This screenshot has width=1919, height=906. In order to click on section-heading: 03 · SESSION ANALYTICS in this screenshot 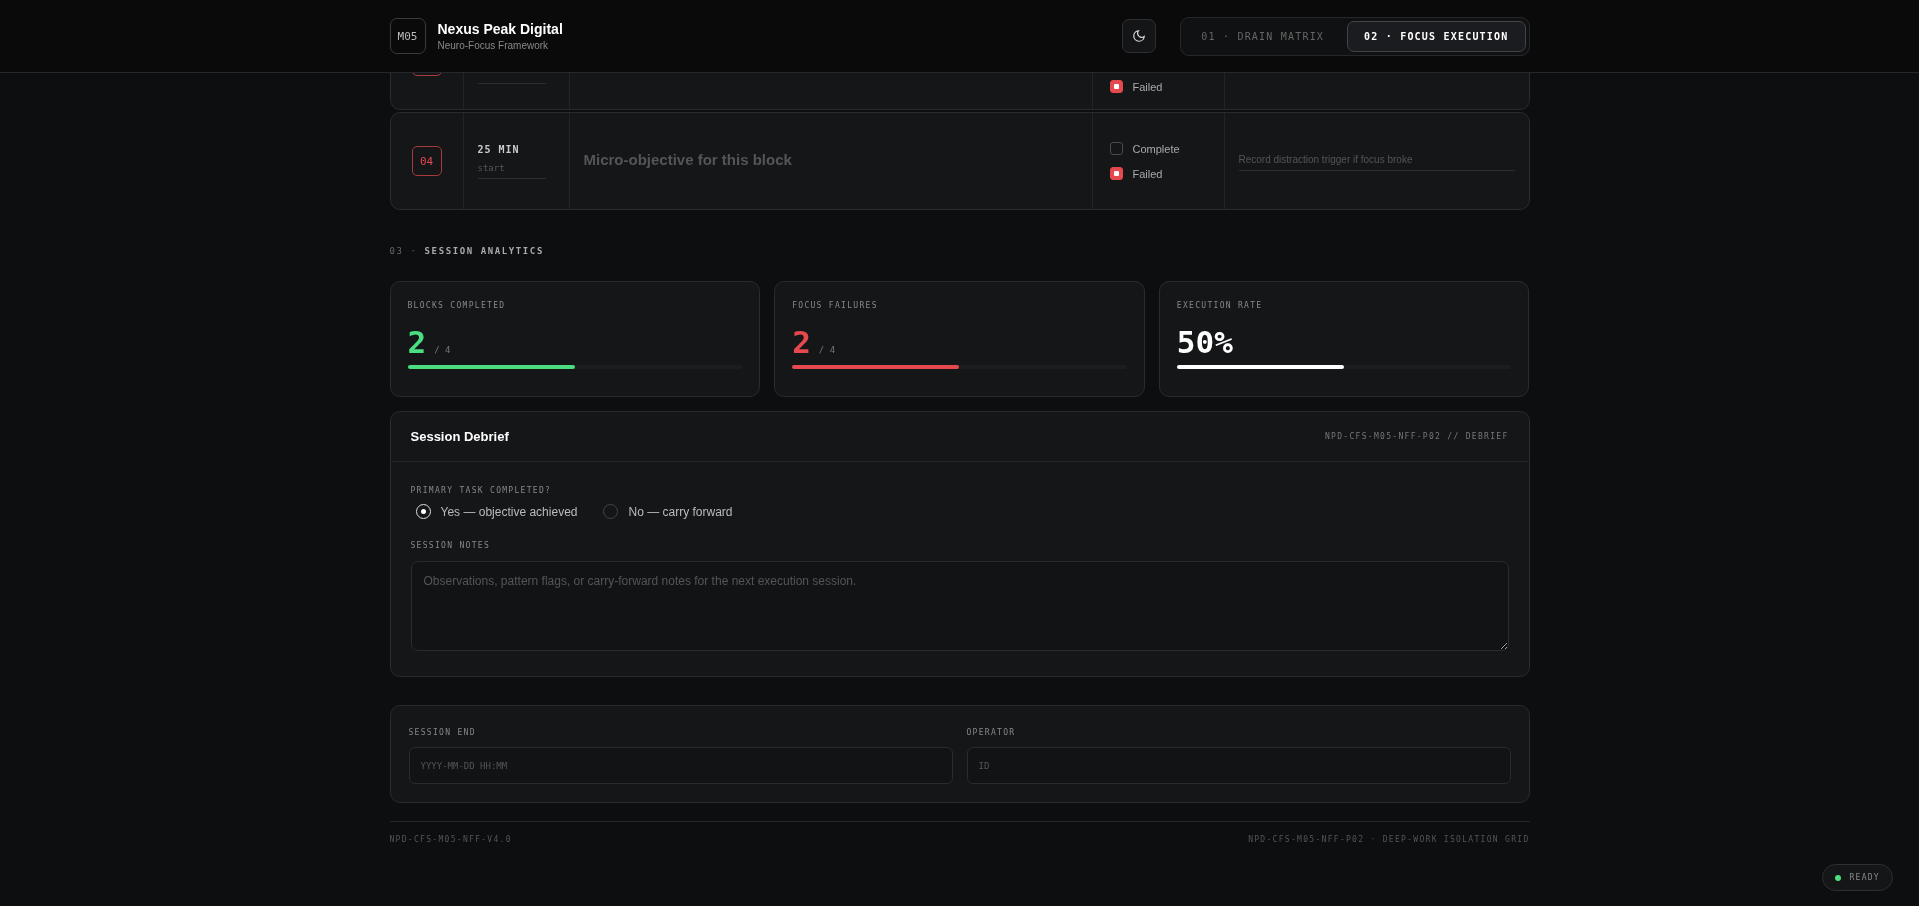, I will do `click(466, 251)`.